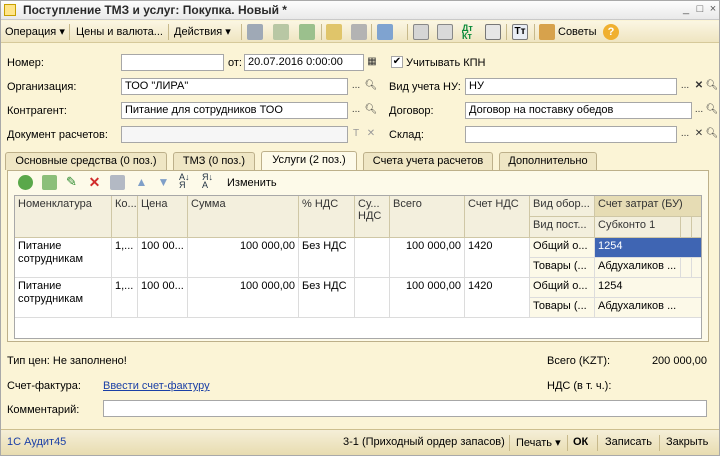 The width and height of the screenshot is (720, 456). What do you see at coordinates (470, 32) in the screenshot?
I see `debit-credit-icon: Дт Кт` at bounding box center [470, 32].